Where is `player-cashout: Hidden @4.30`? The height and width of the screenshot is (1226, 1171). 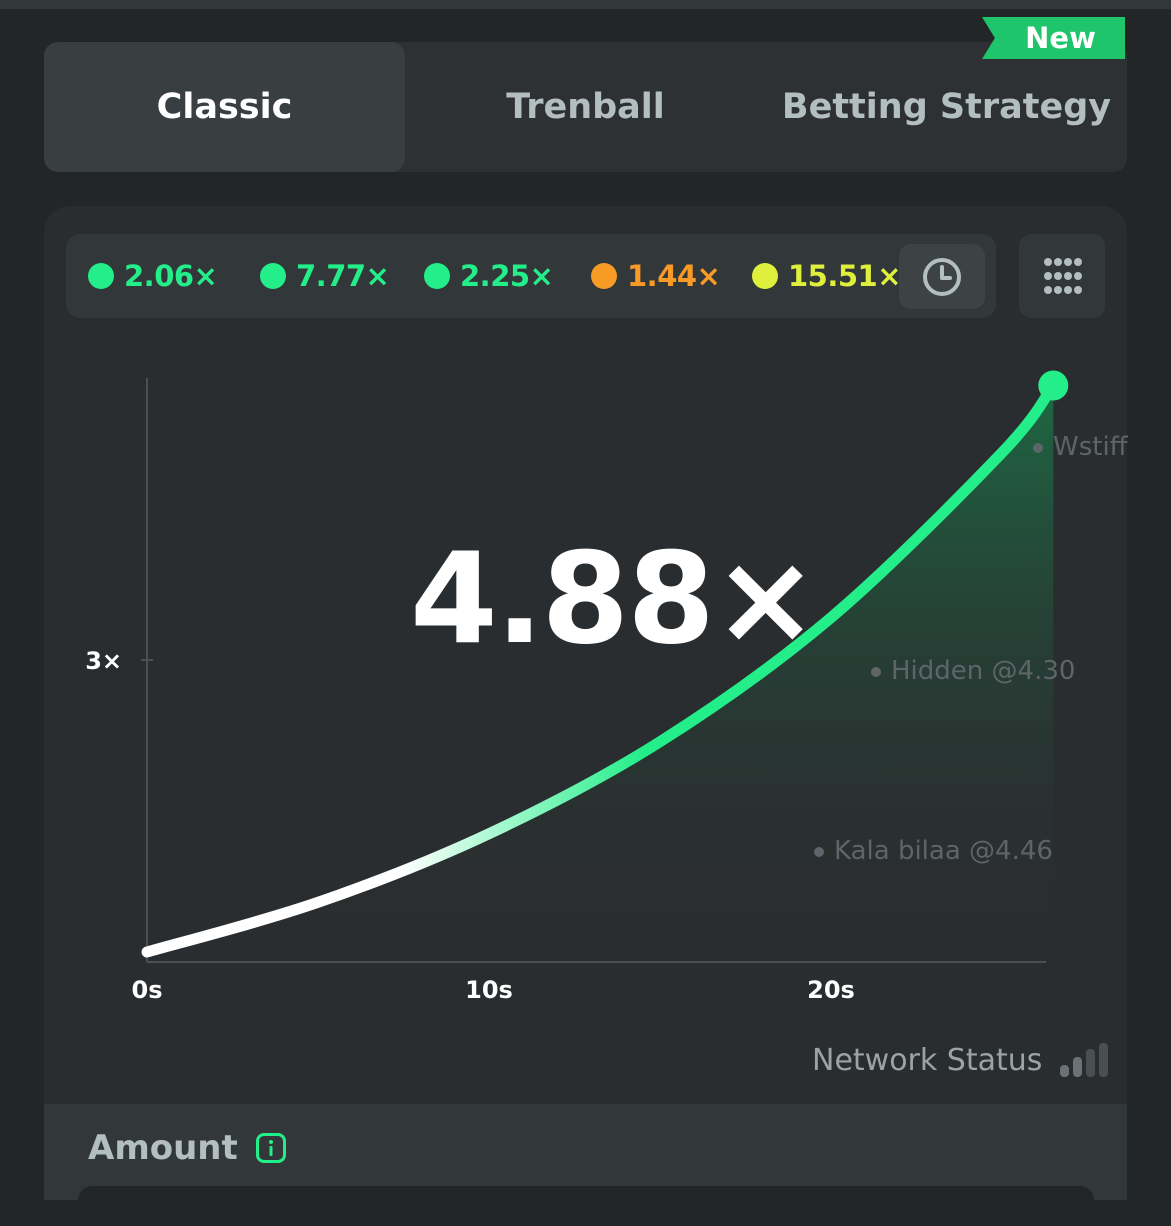 player-cashout: Hidden @4.30 is located at coordinates (973, 671).